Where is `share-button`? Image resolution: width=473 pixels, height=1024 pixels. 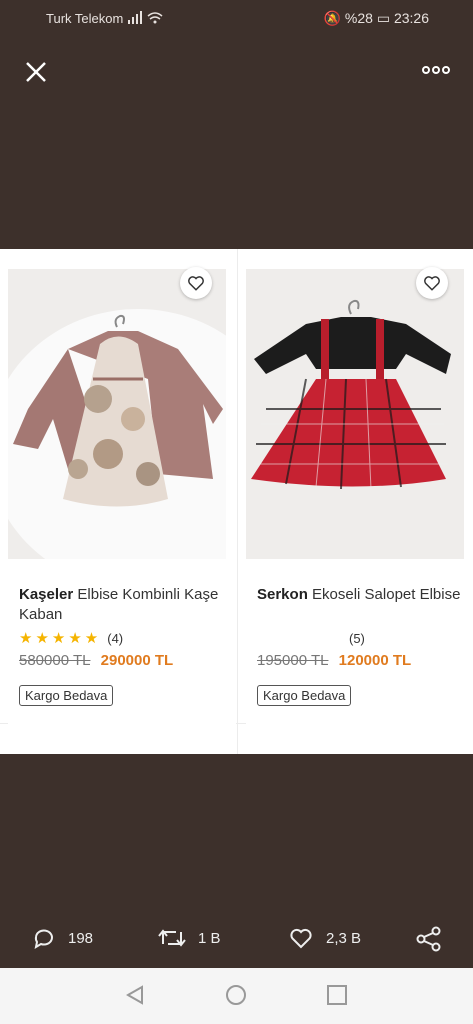
share-button is located at coordinates (429, 939).